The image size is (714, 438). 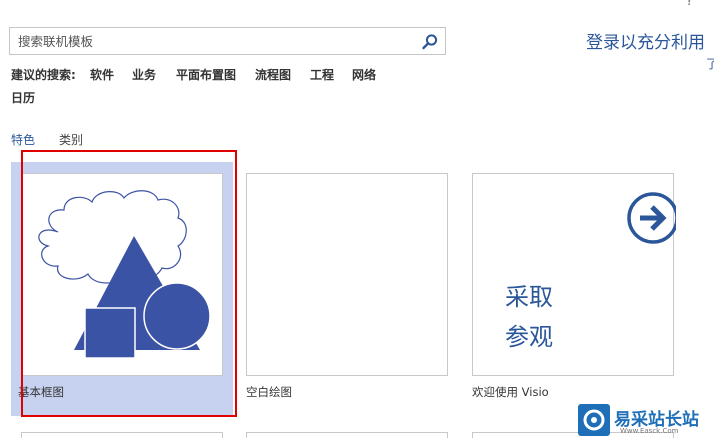 I want to click on template-label-blank-drawing: 空白绘图, so click(x=269, y=392).